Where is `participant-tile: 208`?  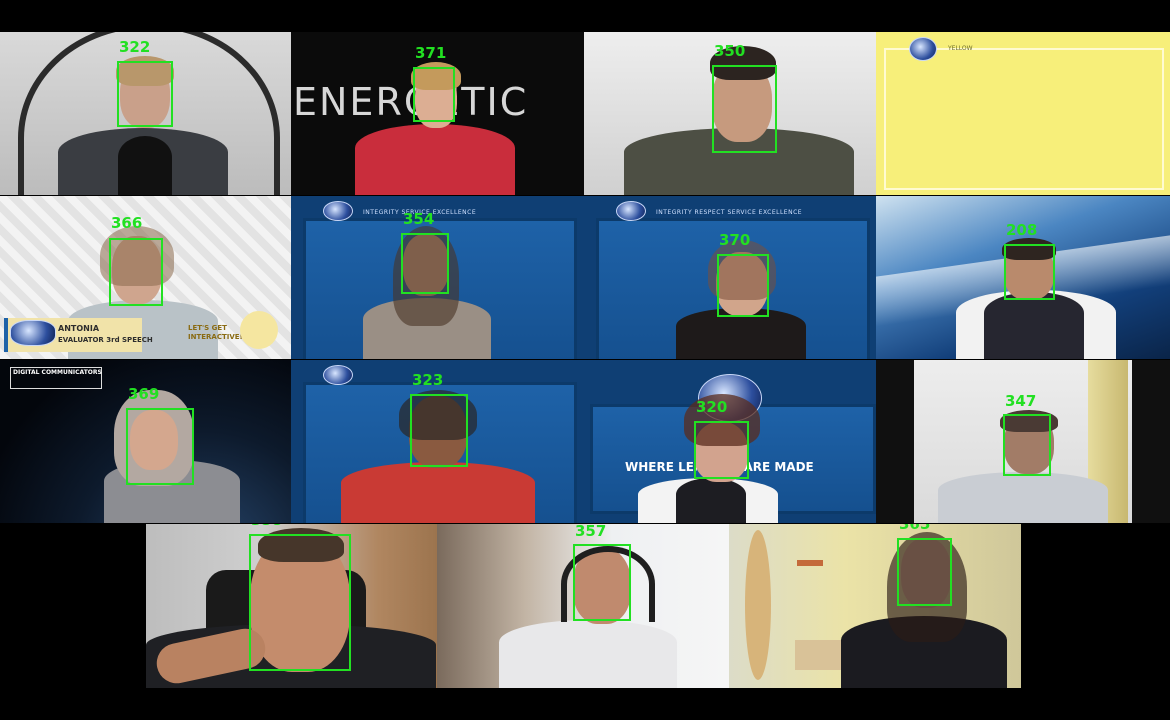
participant-tile: 208 is located at coordinates (1023, 277).